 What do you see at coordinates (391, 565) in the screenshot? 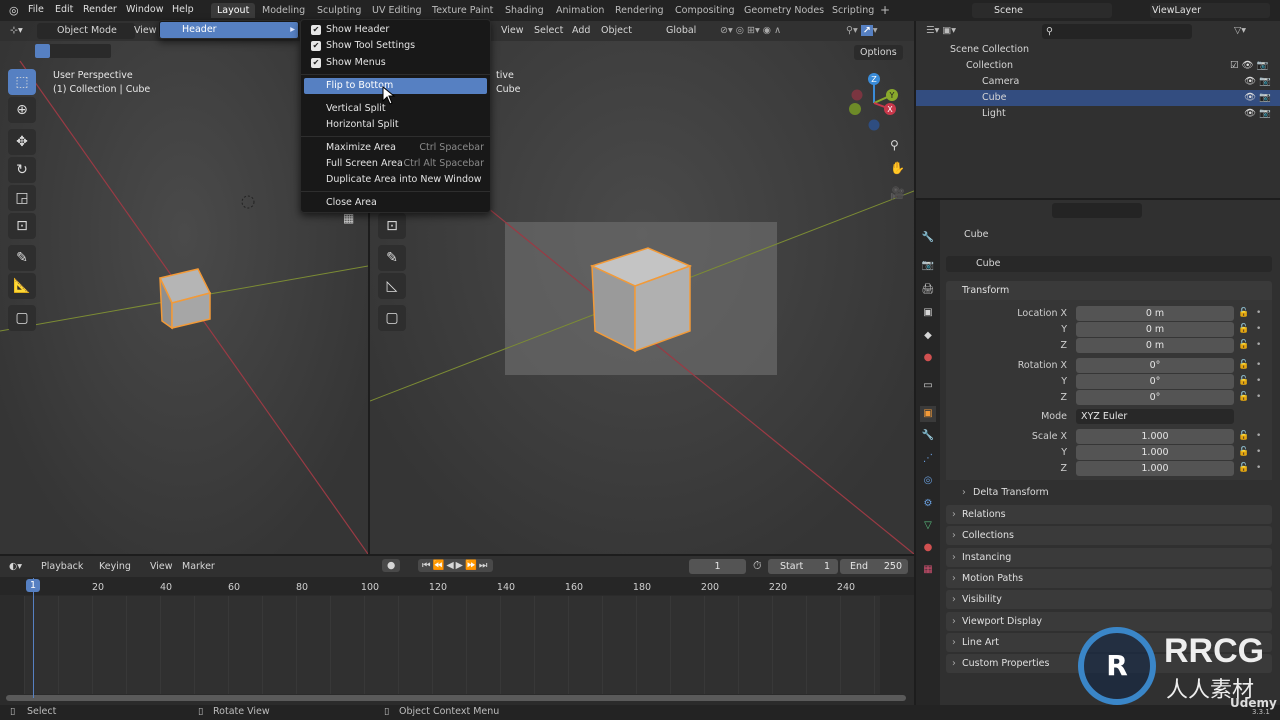
I see `record-button: ●` at bounding box center [391, 565].